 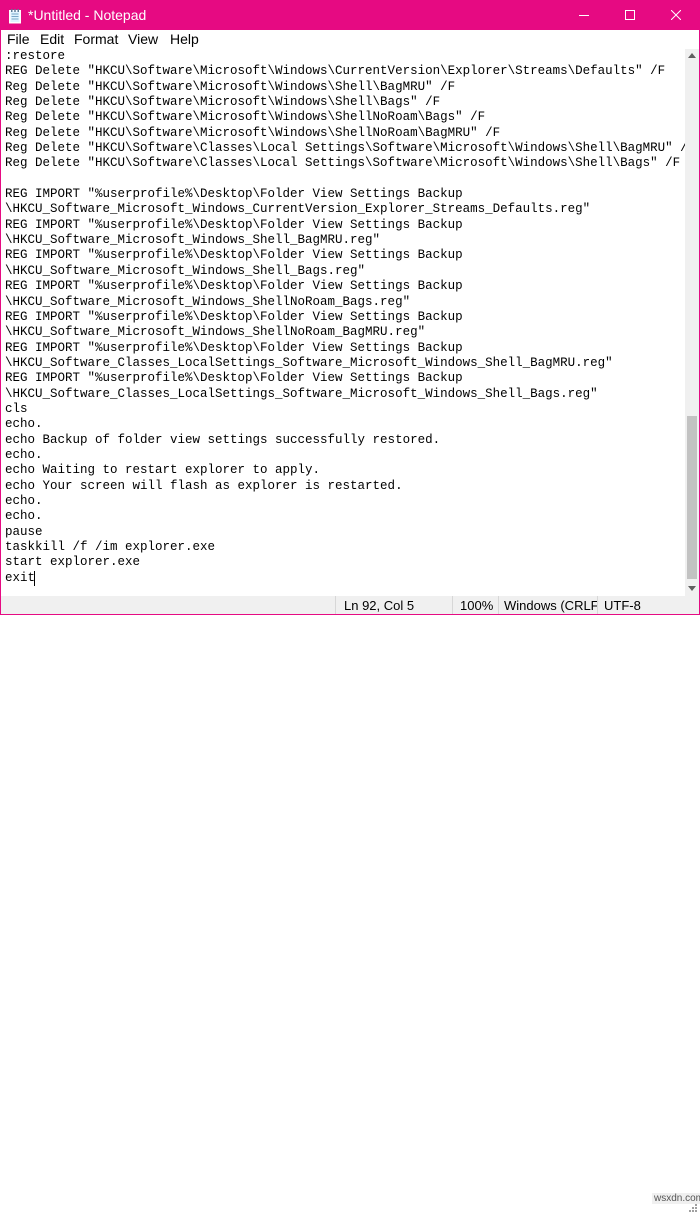 I want to click on maximize-button, so click(x=630, y=15).